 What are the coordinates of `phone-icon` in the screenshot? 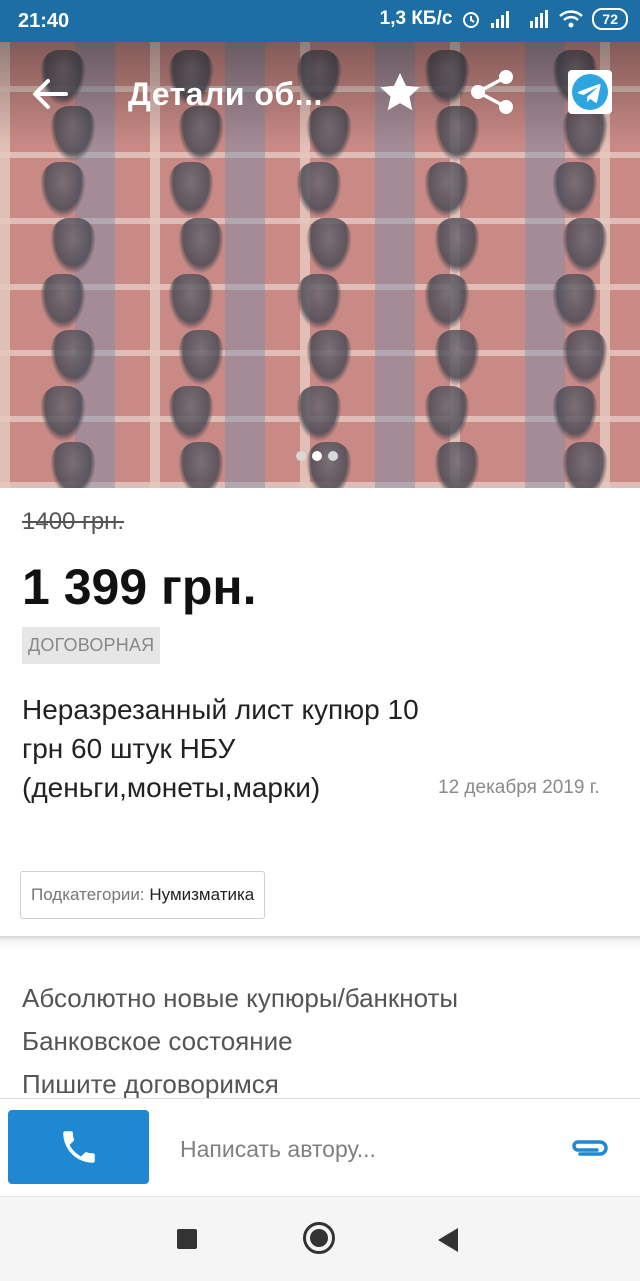 It's located at (78, 1147).